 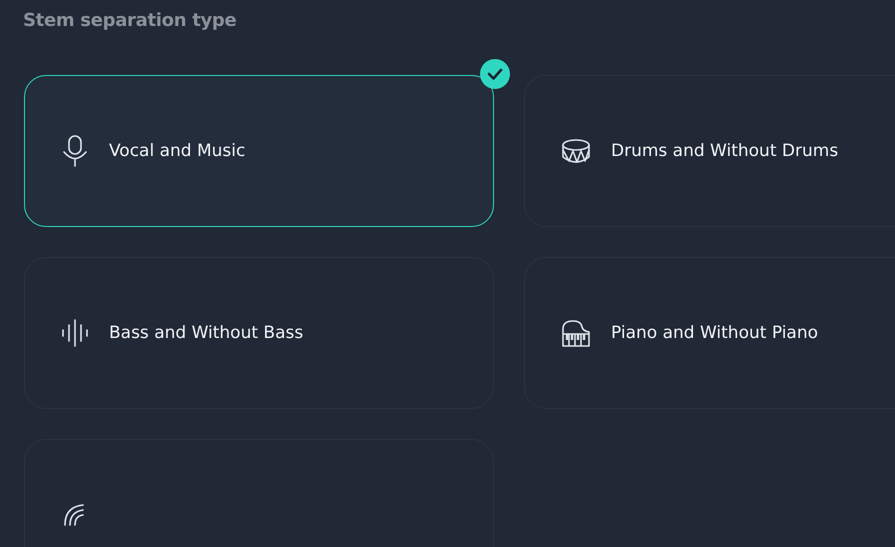 What do you see at coordinates (130, 20) in the screenshot?
I see `section-title: Stem separation type` at bounding box center [130, 20].